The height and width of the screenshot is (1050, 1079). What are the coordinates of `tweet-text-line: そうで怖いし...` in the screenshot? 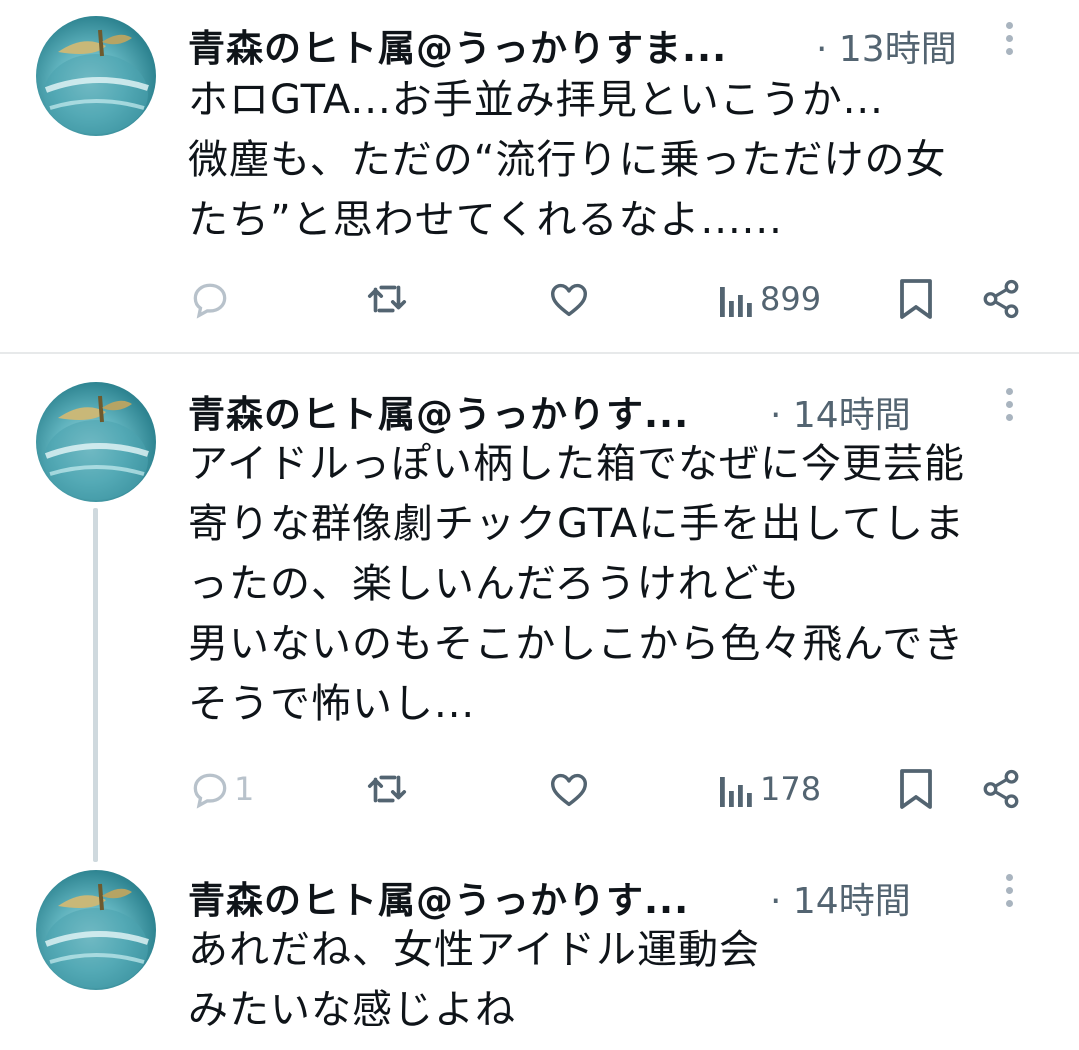 It's located at (332, 704).